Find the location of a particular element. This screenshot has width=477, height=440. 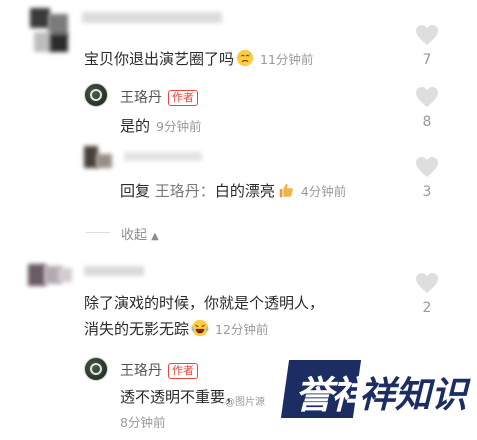

watermark-badge-text: 誉祥 is located at coordinates (332, 395).